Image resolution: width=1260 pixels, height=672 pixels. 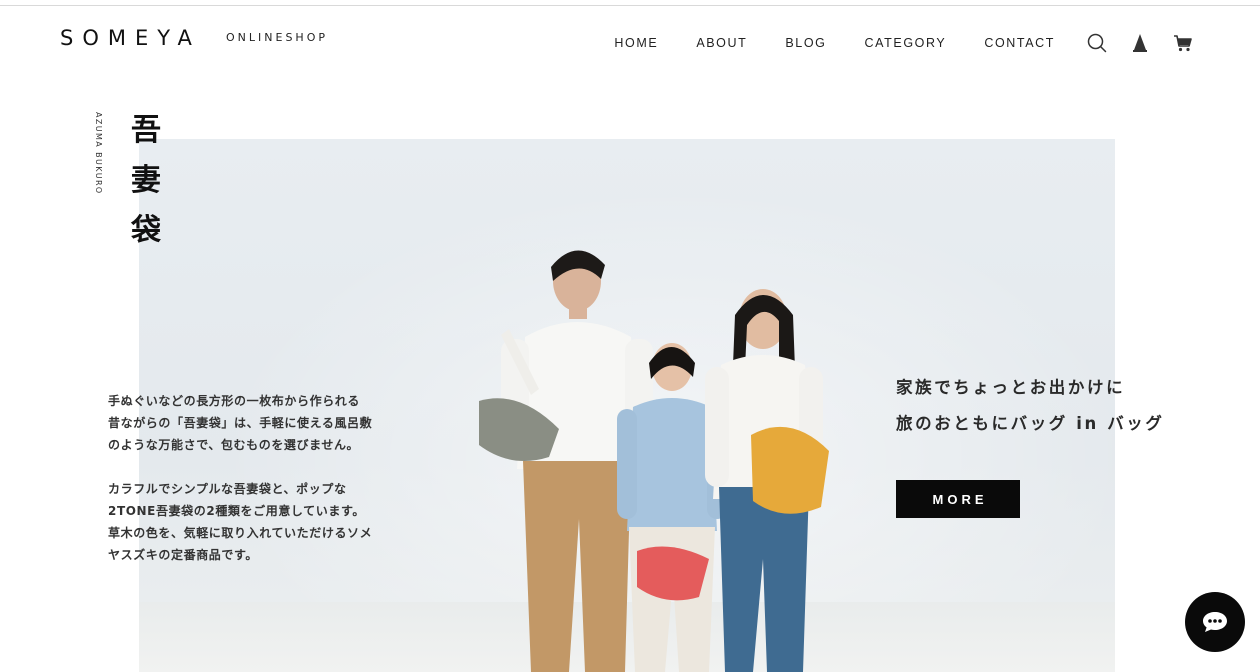 I want to click on nav-home: HOME, so click(x=636, y=43).